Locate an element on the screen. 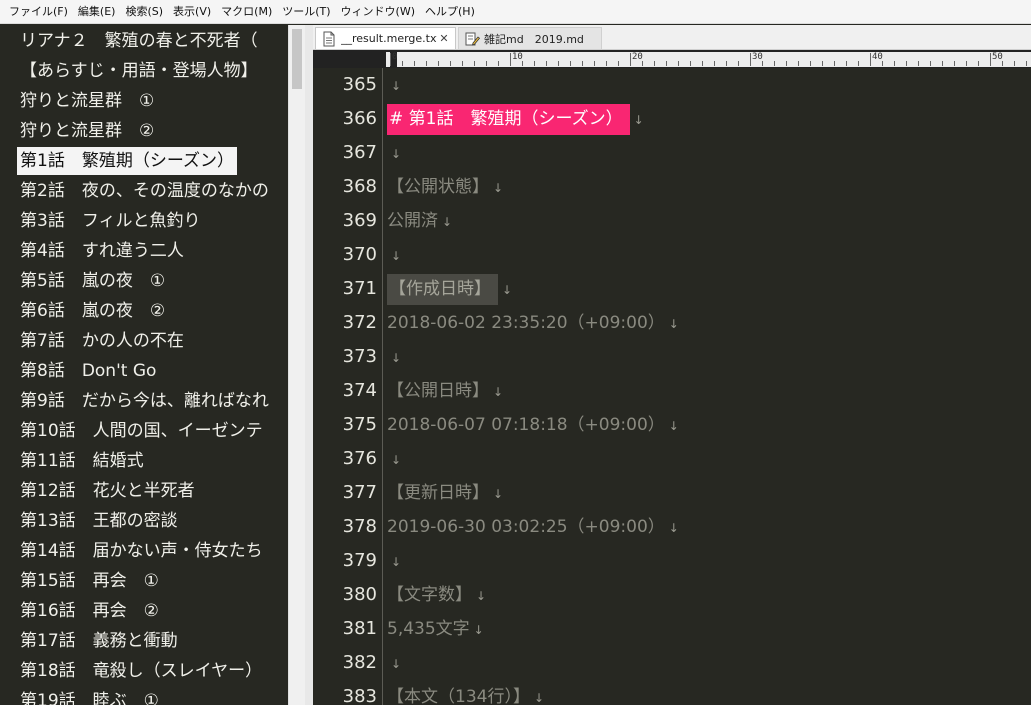  tab-result-merge: __result.merge.txt ✕ is located at coordinates (385, 38).